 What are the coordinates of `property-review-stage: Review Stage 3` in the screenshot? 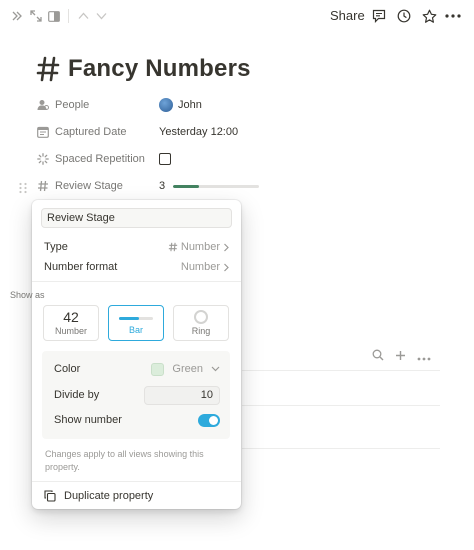 It's located at (246, 186).